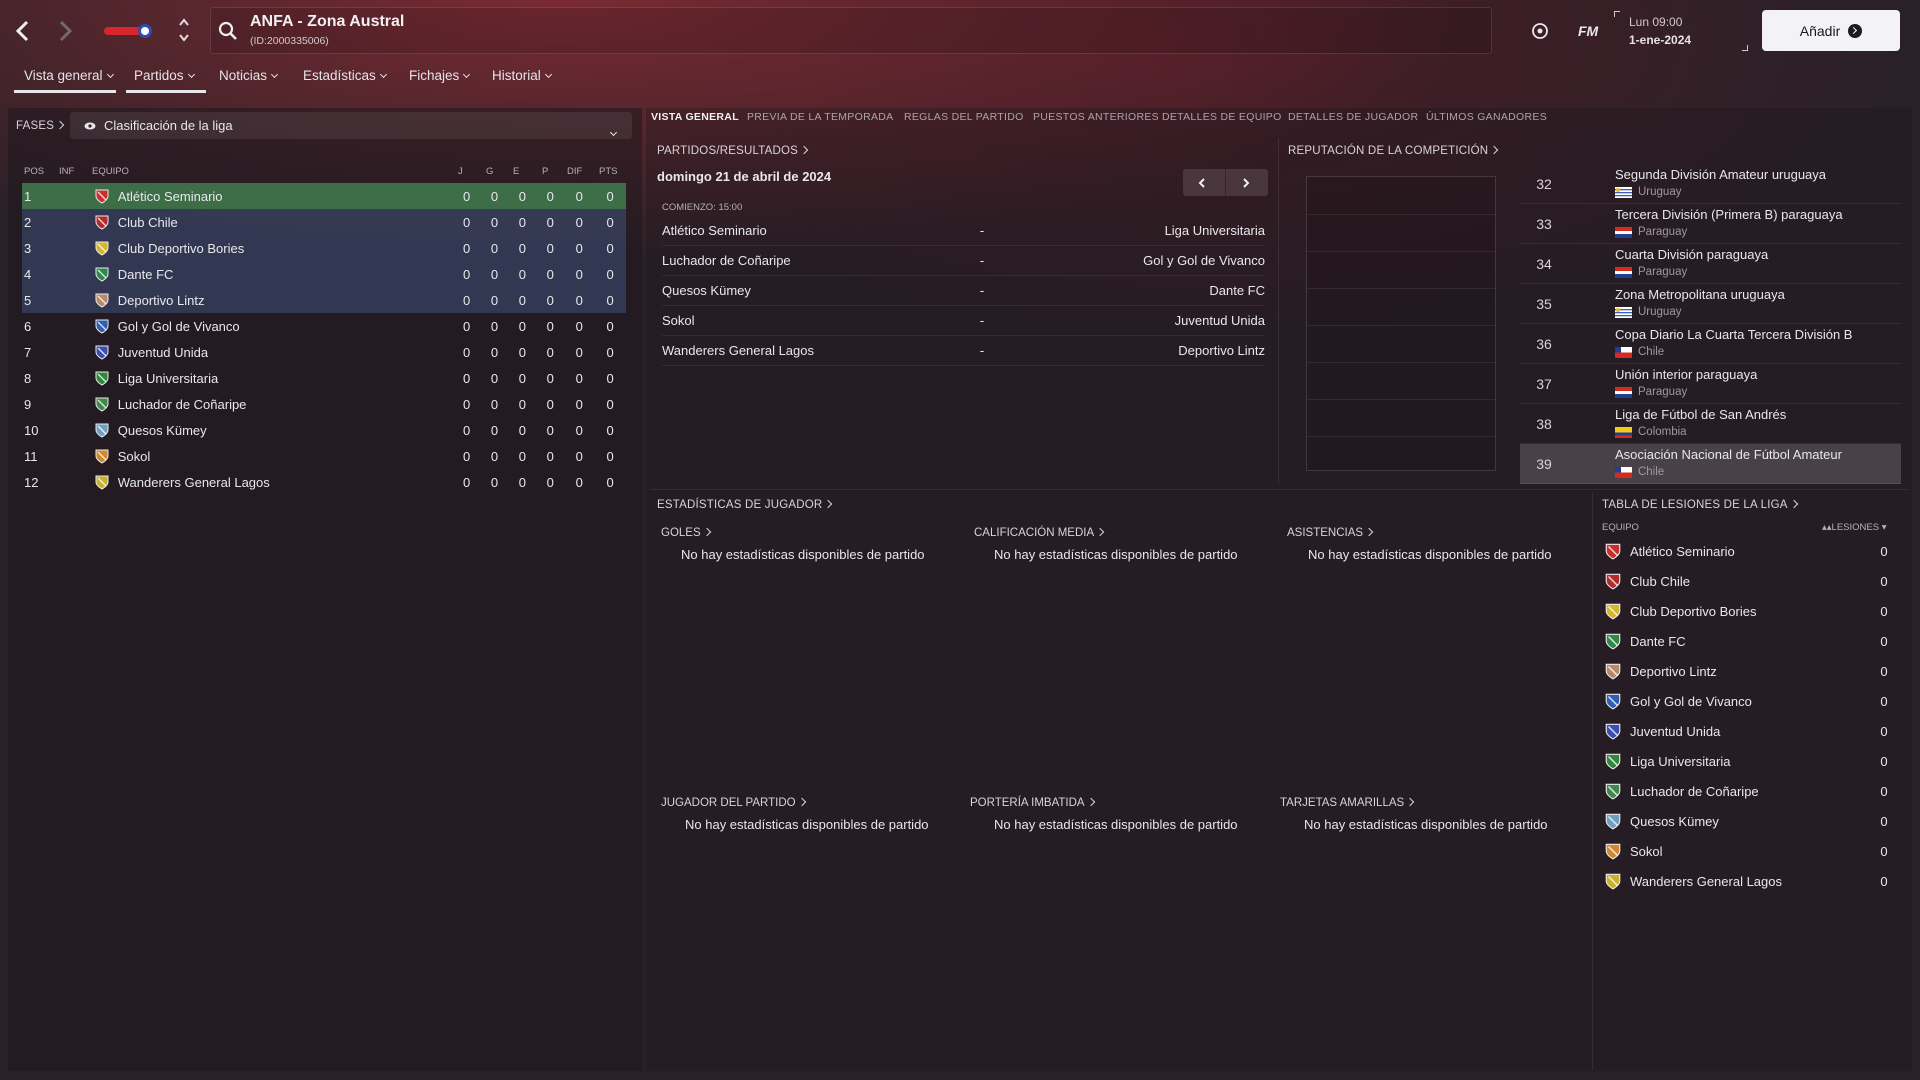 The height and width of the screenshot is (1080, 1920). I want to click on reputation-link: REPUTACIÓN DE LA COMPETICIÓN, so click(1393, 151).